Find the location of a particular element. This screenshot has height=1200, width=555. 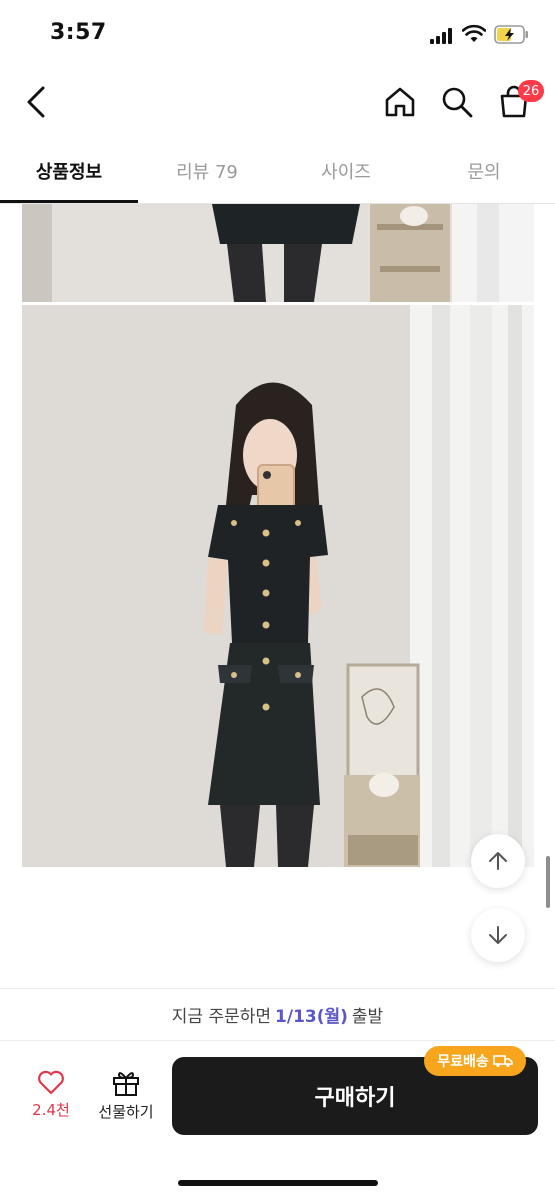

gift-button: 선물하기 is located at coordinates (126, 1099).